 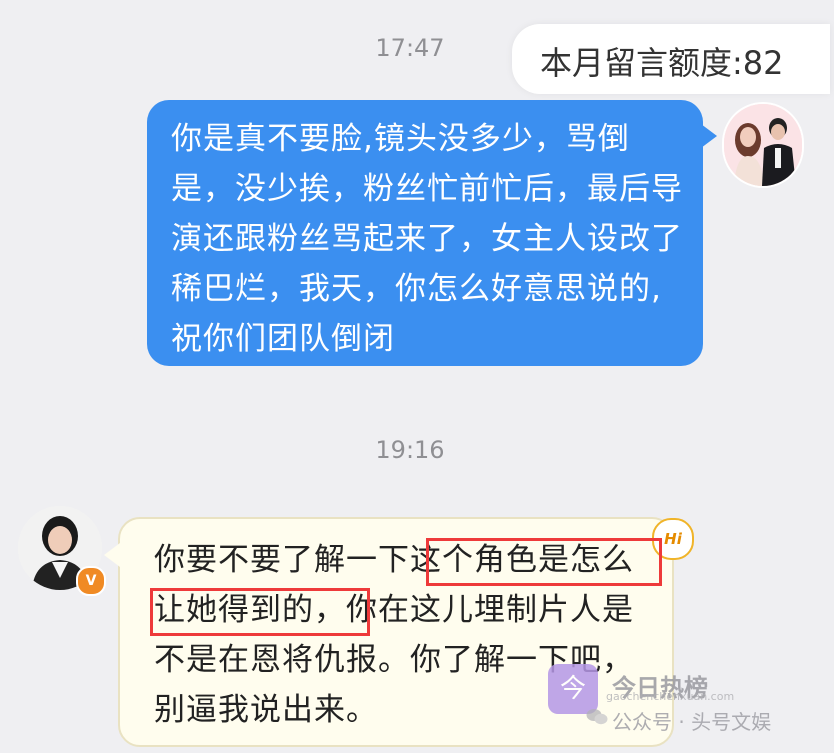 What do you see at coordinates (597, 717) in the screenshot?
I see `wechat-icon` at bounding box center [597, 717].